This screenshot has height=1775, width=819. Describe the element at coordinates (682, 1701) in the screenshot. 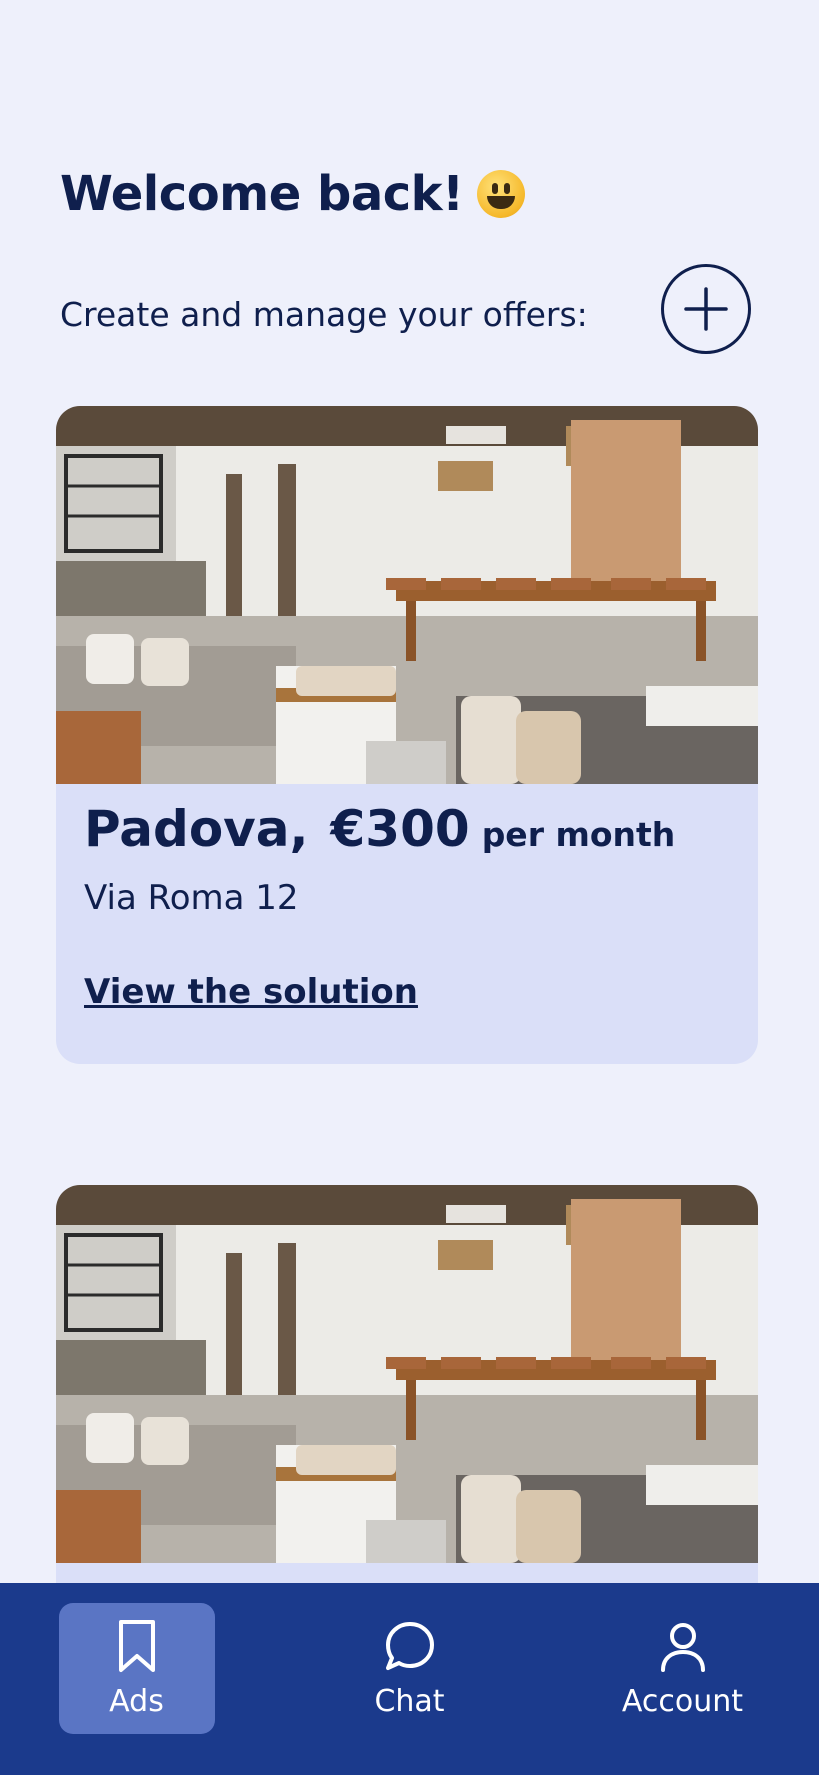

I see `nav-label-account: Account` at that location.